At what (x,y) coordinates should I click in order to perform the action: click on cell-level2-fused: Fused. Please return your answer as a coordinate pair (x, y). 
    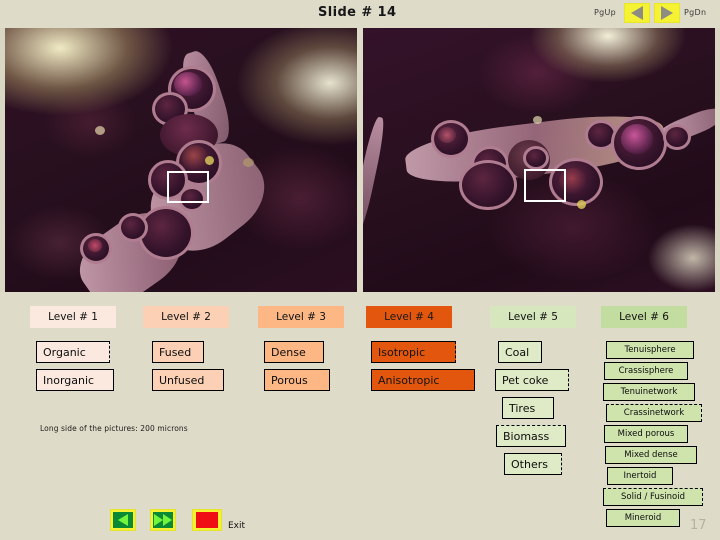
    Looking at the image, I should click on (178, 352).